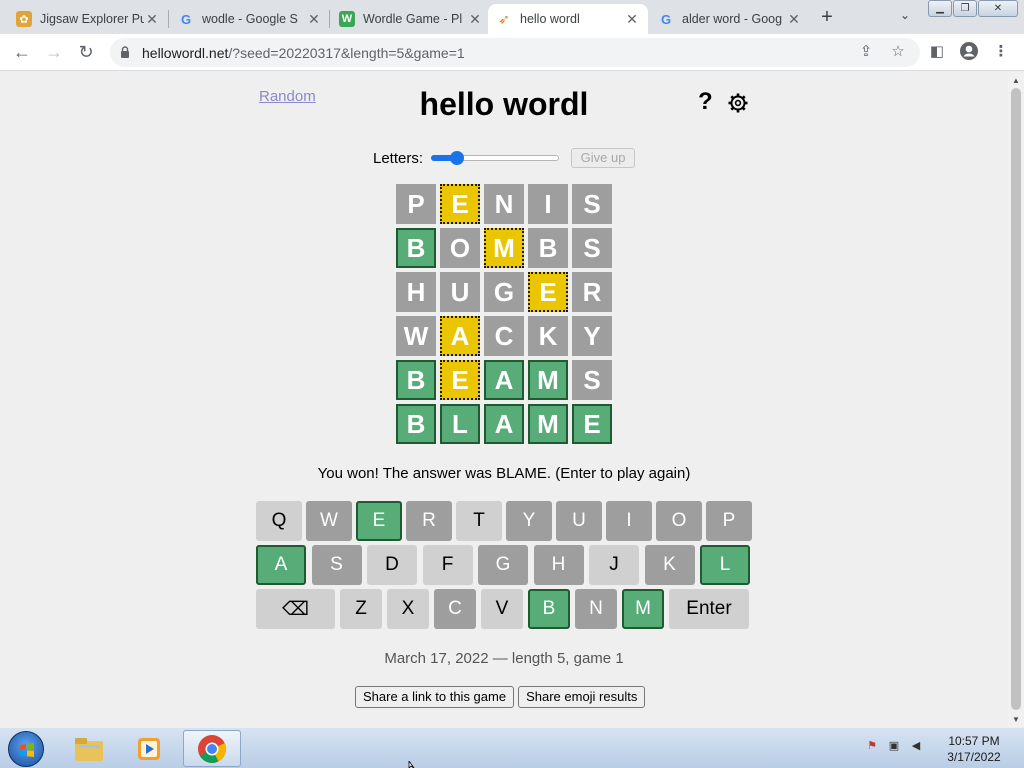 The height and width of the screenshot is (768, 1024). What do you see at coordinates (411, 764) in the screenshot?
I see `mouse-cursor-icon` at bounding box center [411, 764].